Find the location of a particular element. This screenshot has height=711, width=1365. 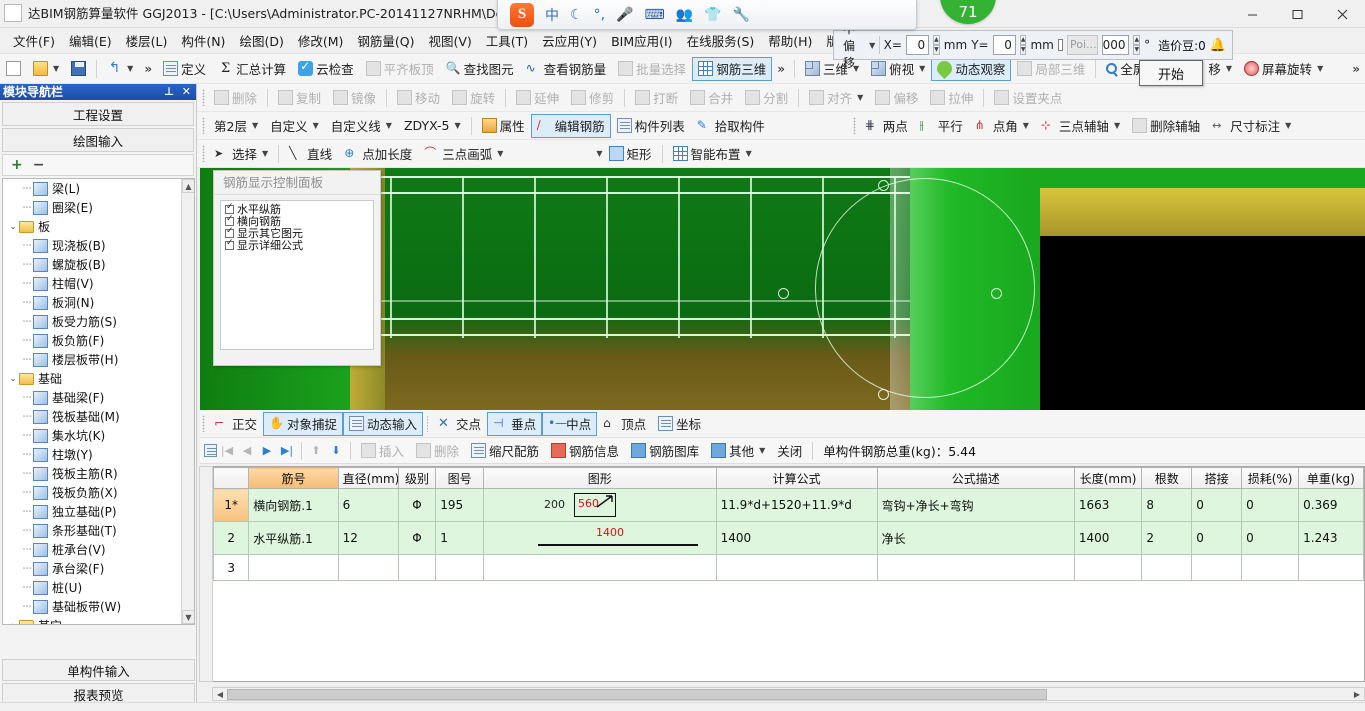

break-button: 打断 is located at coordinates (656, 98).